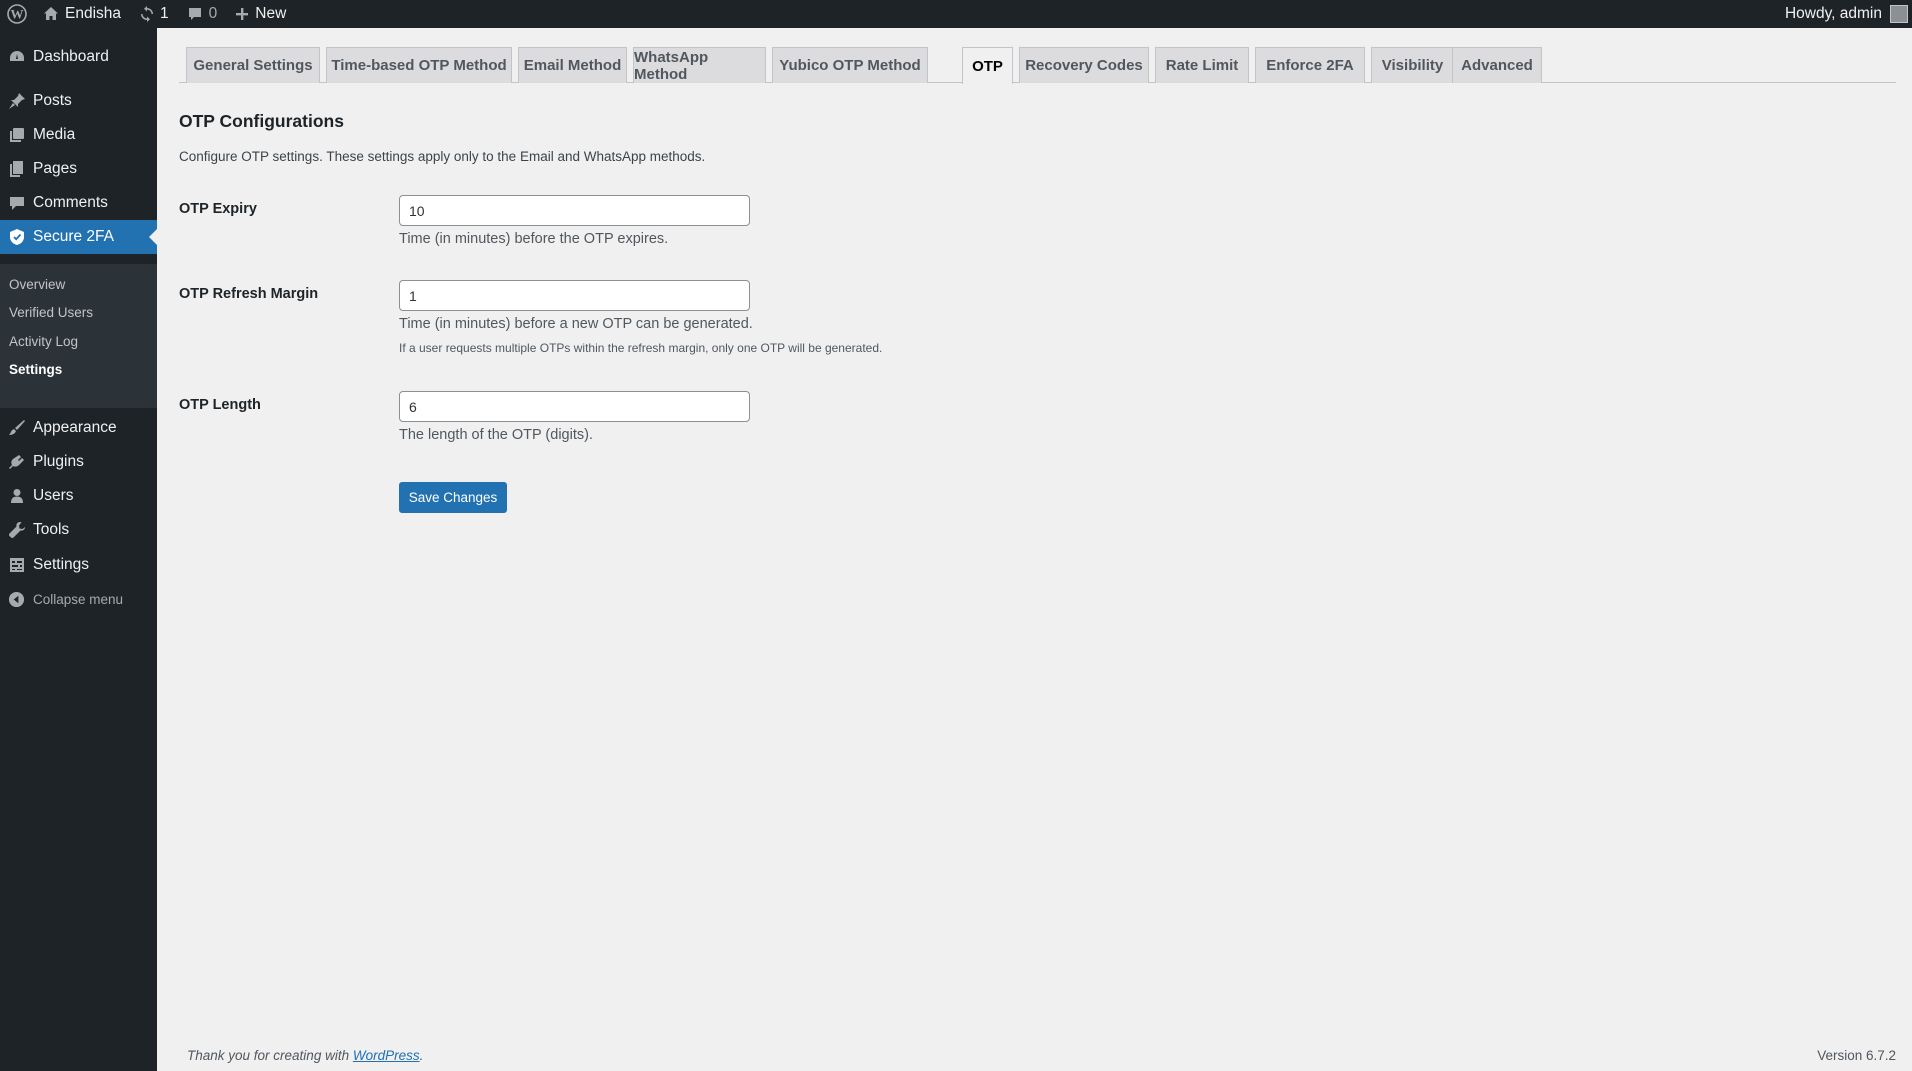 Image resolution: width=1912 pixels, height=1071 pixels. What do you see at coordinates (1899, 14) in the screenshot?
I see `avatar` at bounding box center [1899, 14].